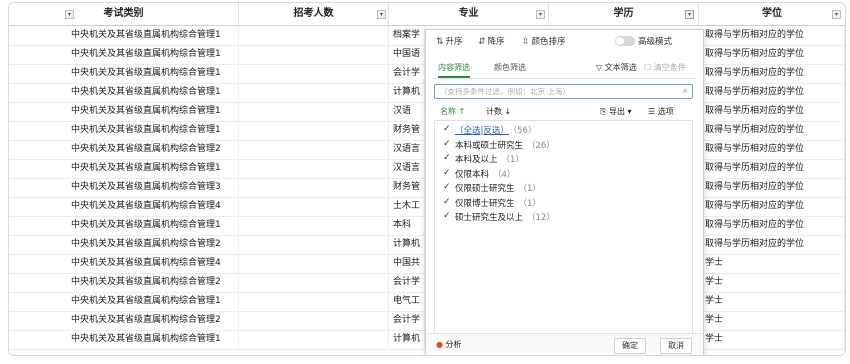 The width and height of the screenshot is (850, 364). Describe the element at coordinates (489, 130) in the screenshot. I see `filter-option: （全选|反选）（56）` at that location.